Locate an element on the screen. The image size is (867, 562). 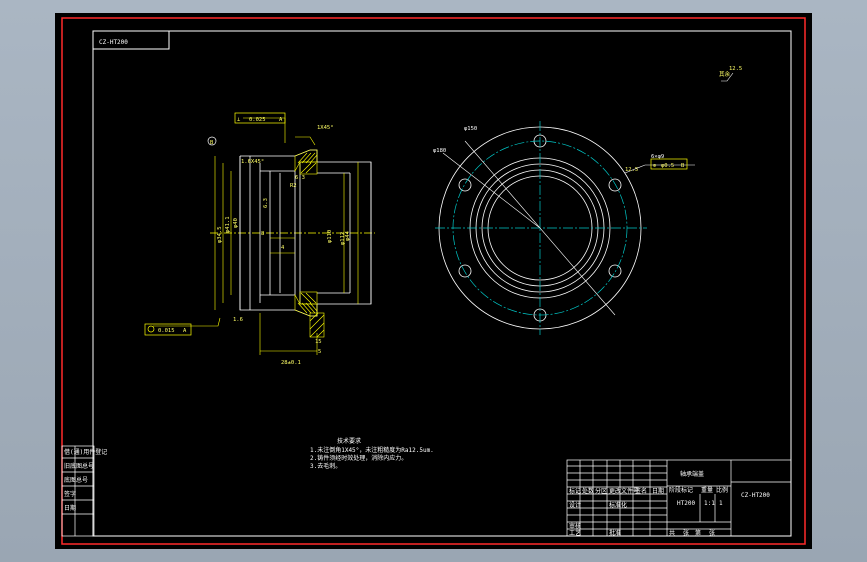
tb-cell-di: 第 is located at coordinates (698, 533).